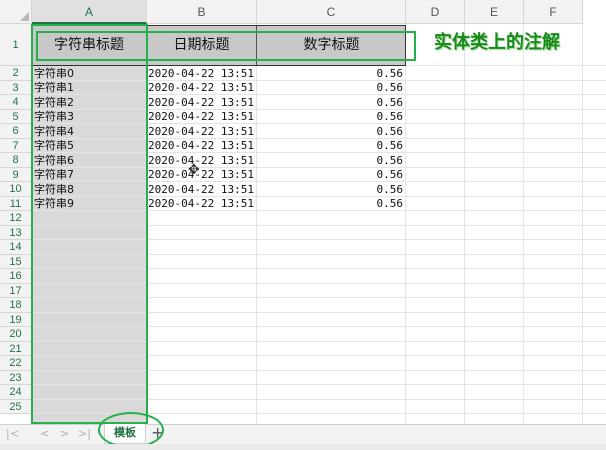 Image resolution: width=606 pixels, height=450 pixels. Describe the element at coordinates (131, 430) in the screenshot. I see `sheet-tab-highlight-ellipse` at that location.